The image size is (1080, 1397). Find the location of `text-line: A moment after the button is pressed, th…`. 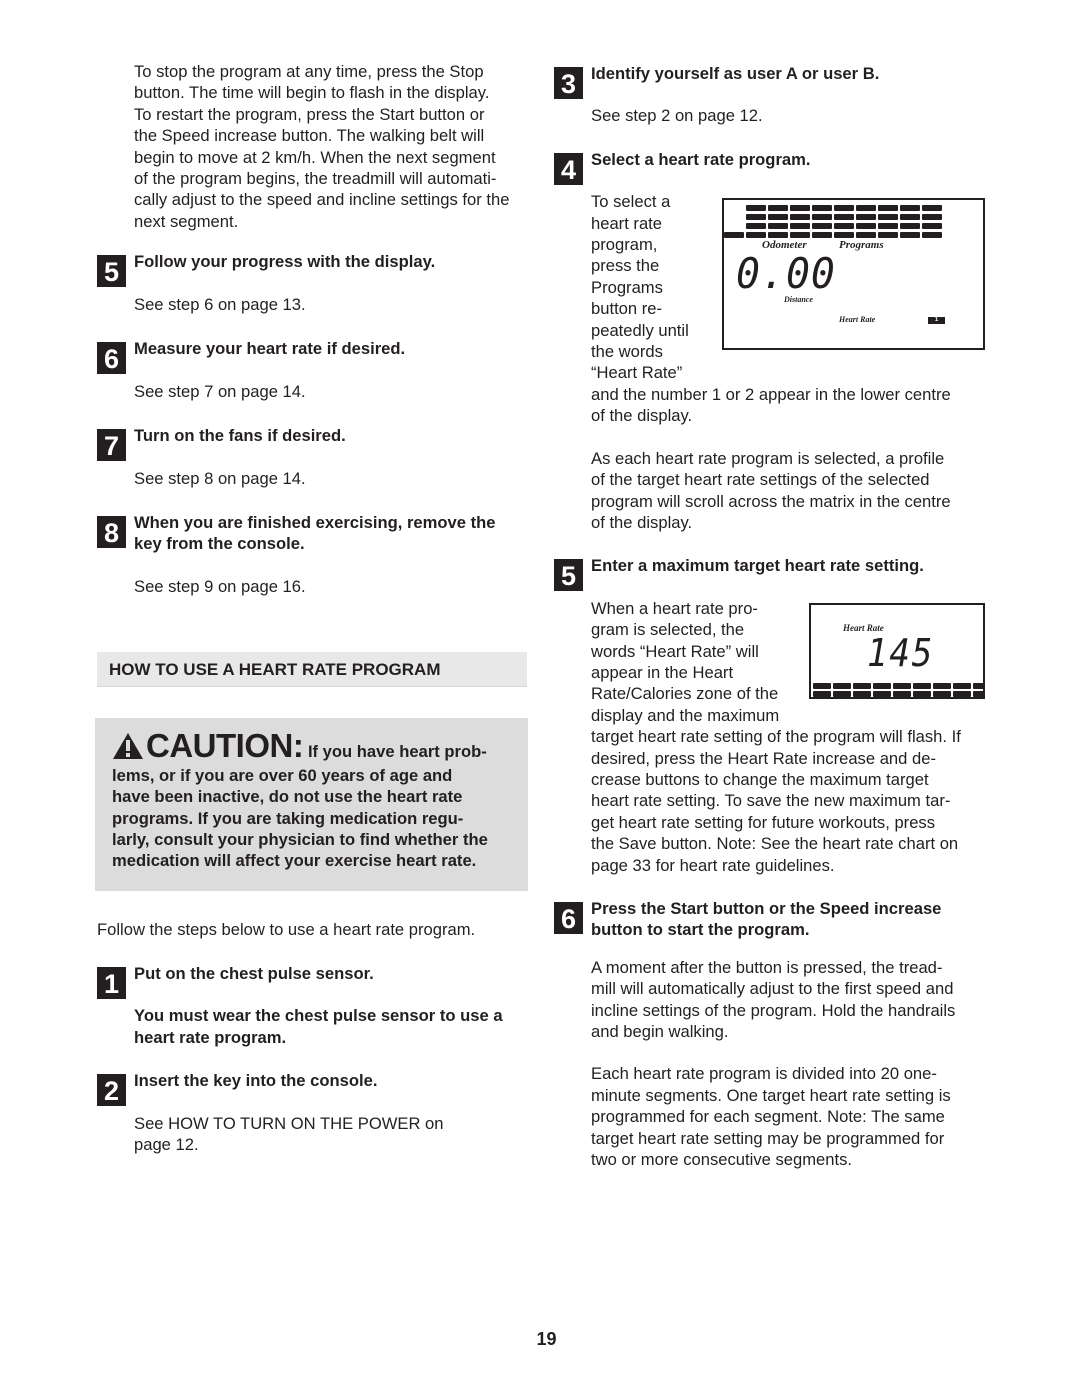

text-line: A moment after the button is pressed, th… is located at coordinates (767, 967).